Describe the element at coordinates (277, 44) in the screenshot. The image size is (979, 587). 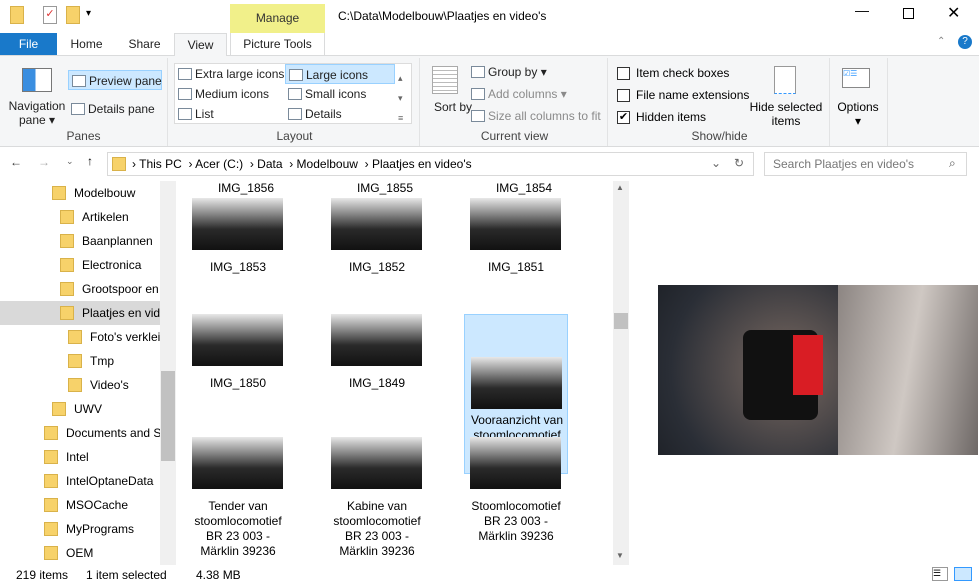
I see `tab-picture-tools: Picture Tools` at that location.